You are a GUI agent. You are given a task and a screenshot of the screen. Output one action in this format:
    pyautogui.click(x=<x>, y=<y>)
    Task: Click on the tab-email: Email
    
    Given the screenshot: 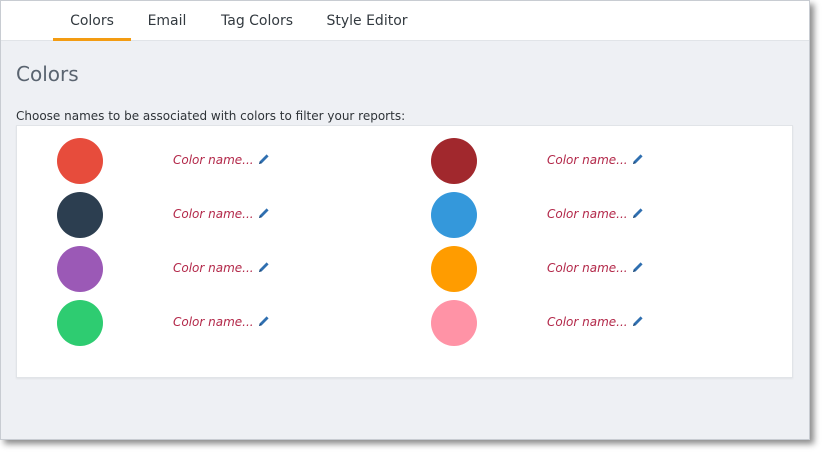 What is the action you would take?
    pyautogui.click(x=167, y=21)
    